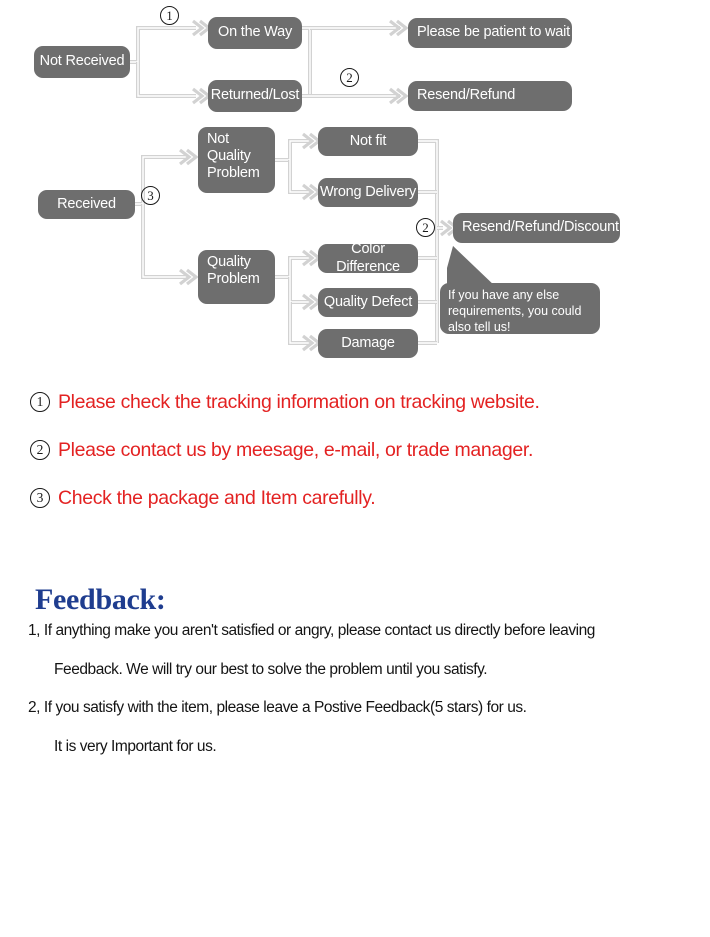 The height and width of the screenshot is (937, 710). Describe the element at coordinates (368, 343) in the screenshot. I see `node-damage: Damage` at that location.